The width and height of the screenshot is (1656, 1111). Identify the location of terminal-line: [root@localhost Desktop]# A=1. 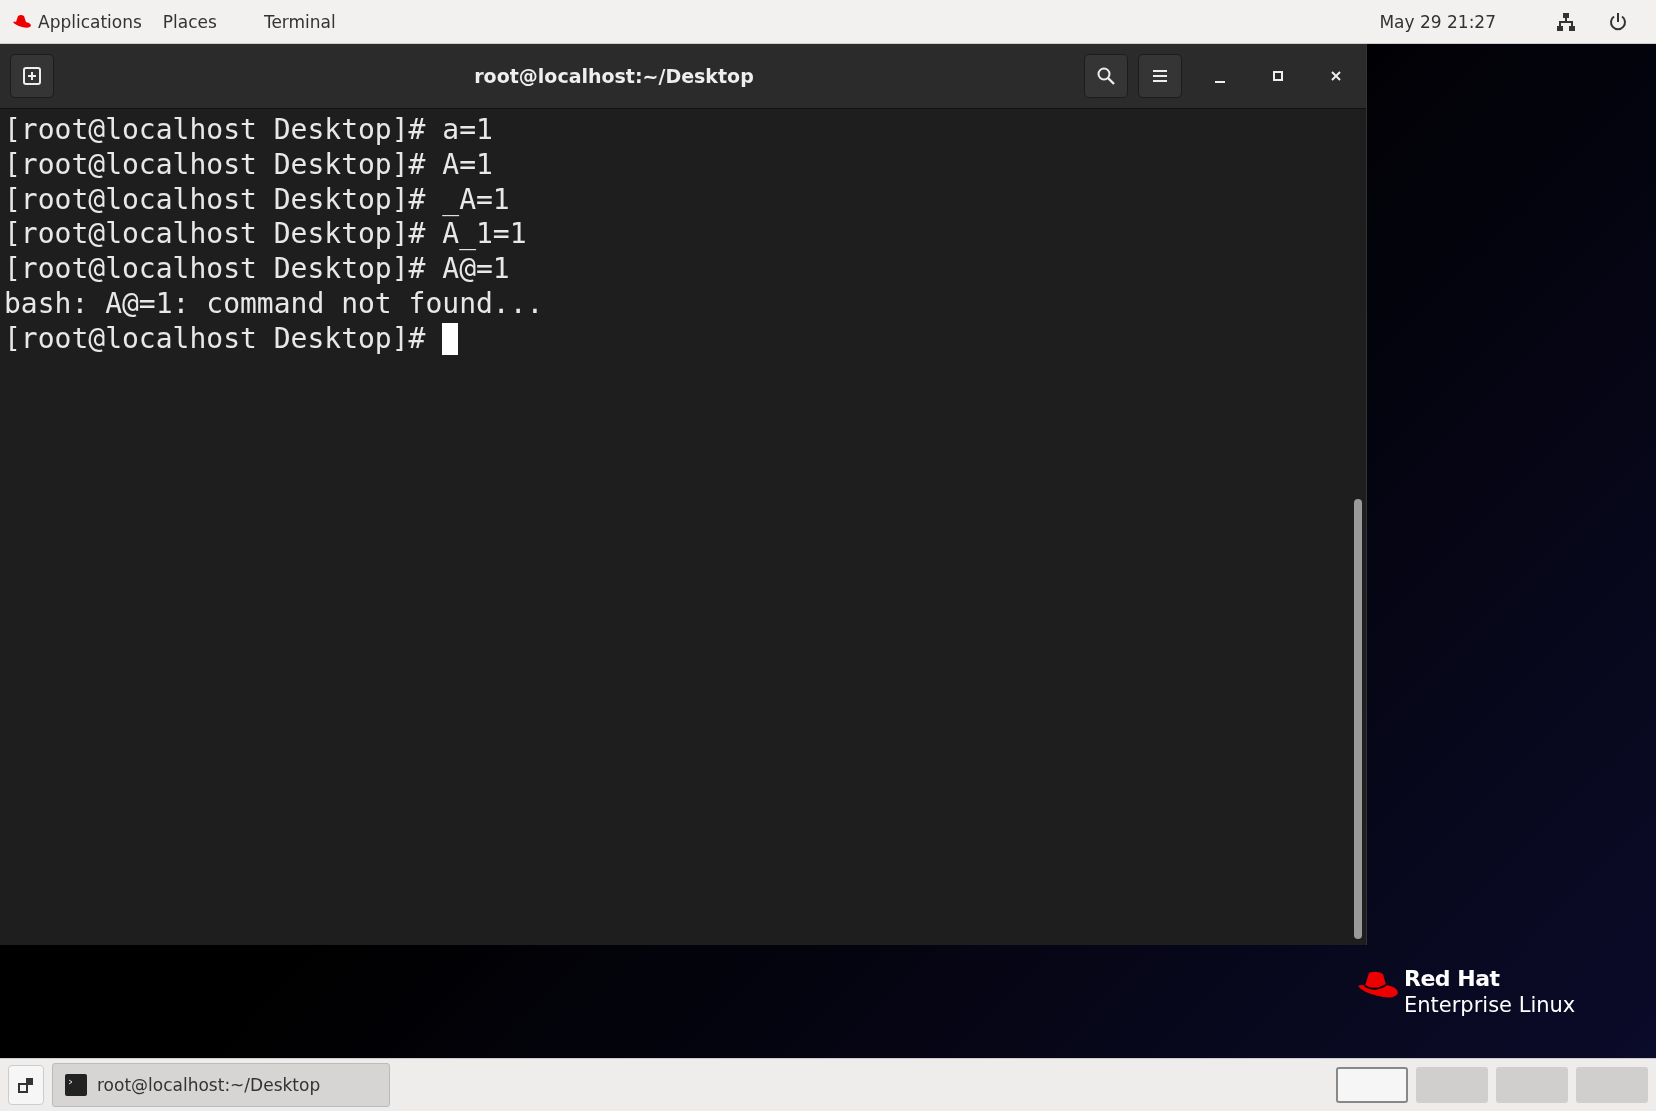
(248, 165).